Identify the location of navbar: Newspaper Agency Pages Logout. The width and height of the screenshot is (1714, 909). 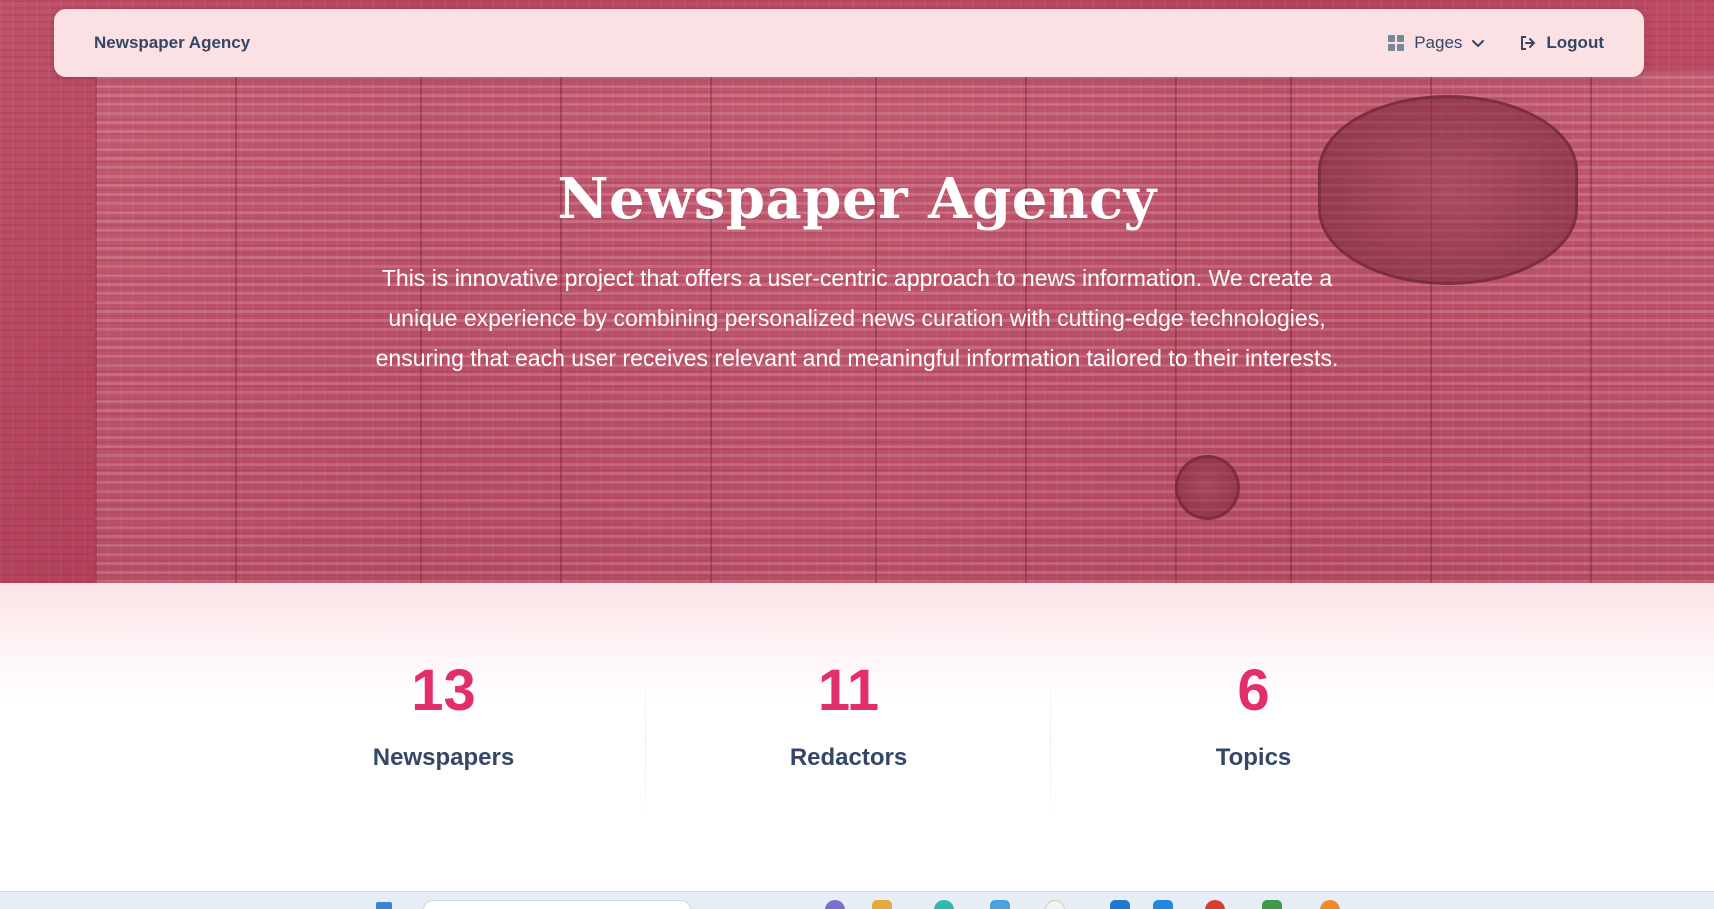
(849, 43).